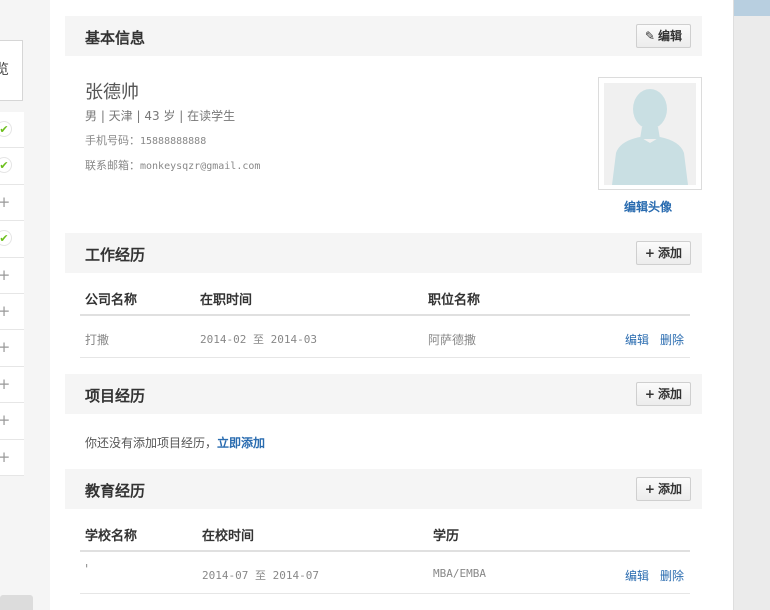 The image size is (770, 610). What do you see at coordinates (115, 491) in the screenshot?
I see `section-title: 教育经历` at bounding box center [115, 491].